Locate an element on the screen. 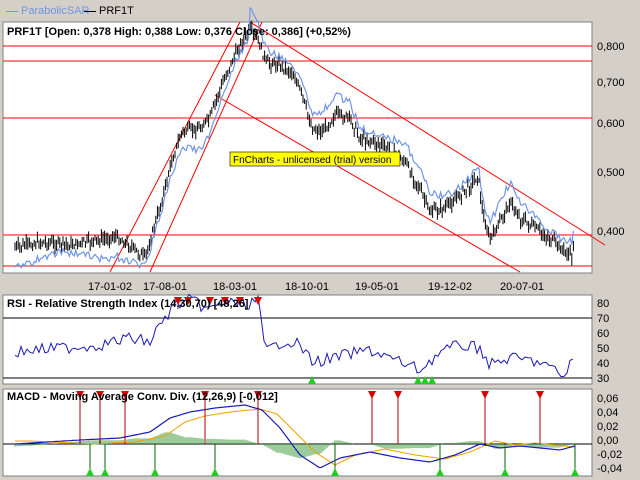 The image size is (640, 480). macd-y-tick: -0,02 is located at coordinates (609, 455).